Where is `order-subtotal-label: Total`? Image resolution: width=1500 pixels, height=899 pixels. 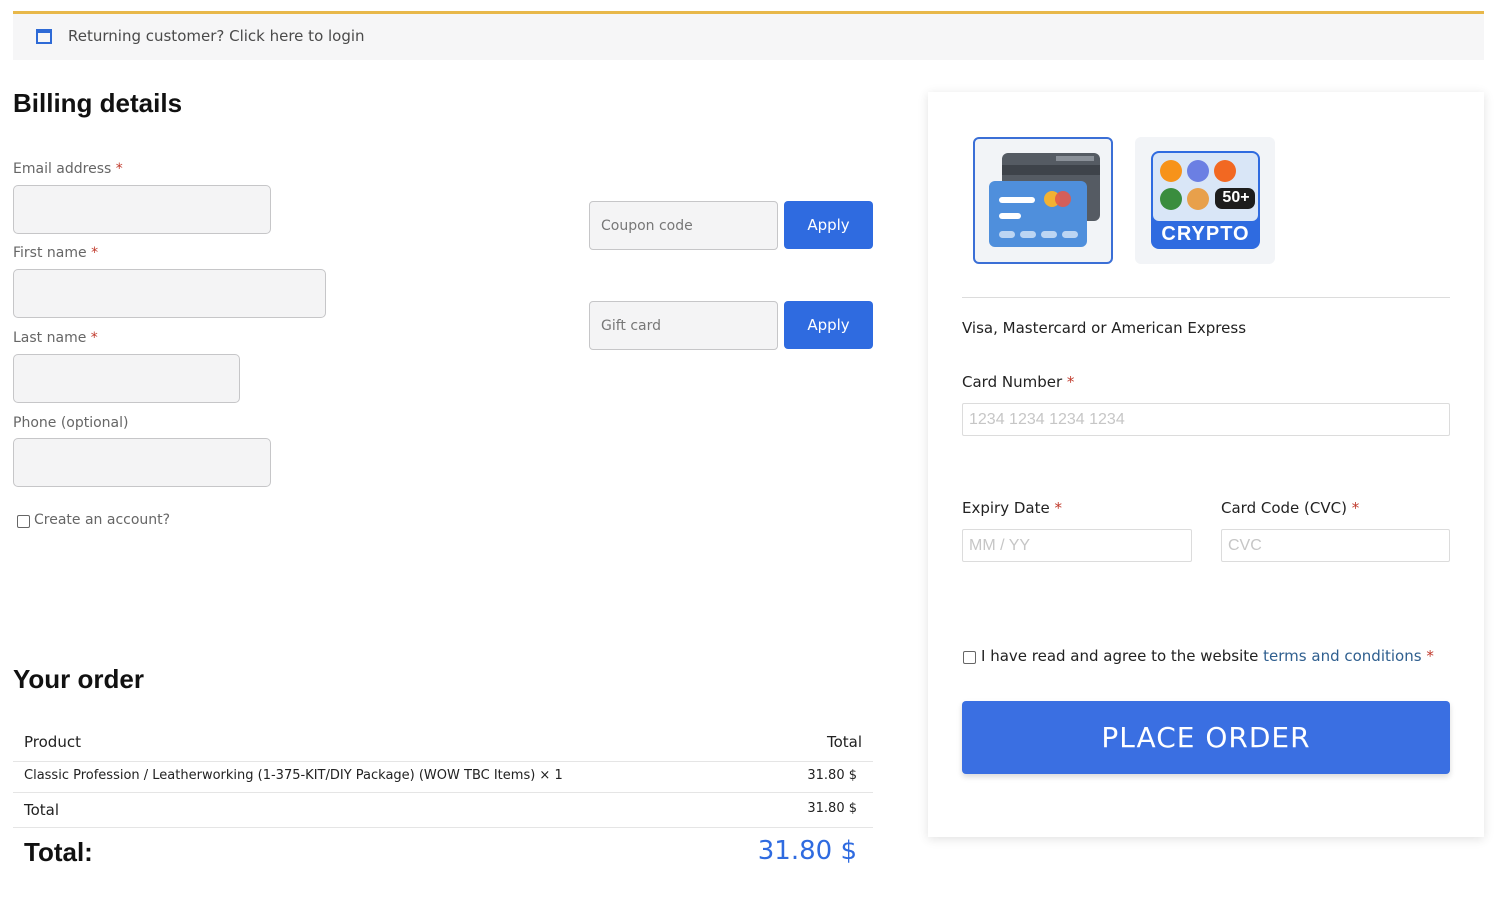 order-subtotal-label: Total is located at coordinates (42, 810).